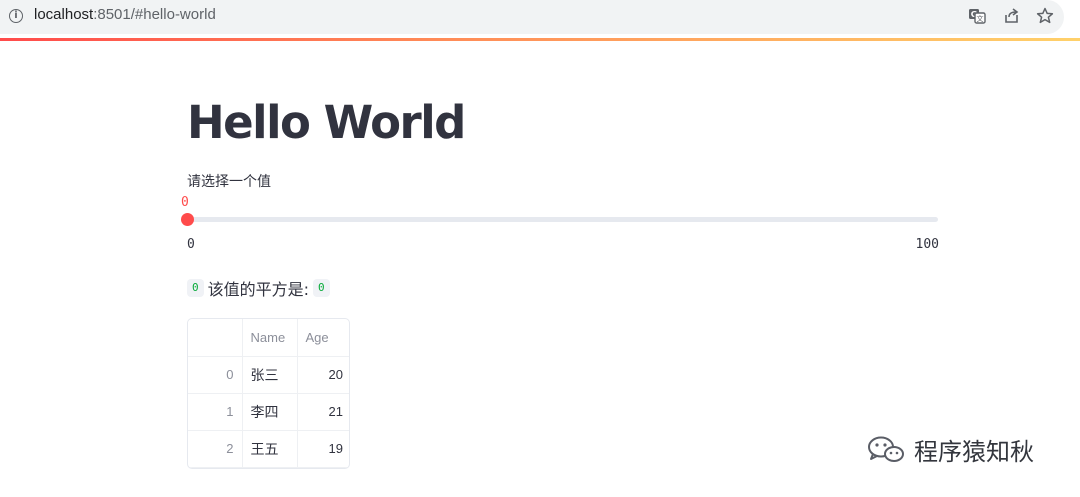 The image size is (1080, 497). Describe the element at coordinates (974, 452) in the screenshot. I see `watermark-text: 程序猿知秋` at that location.